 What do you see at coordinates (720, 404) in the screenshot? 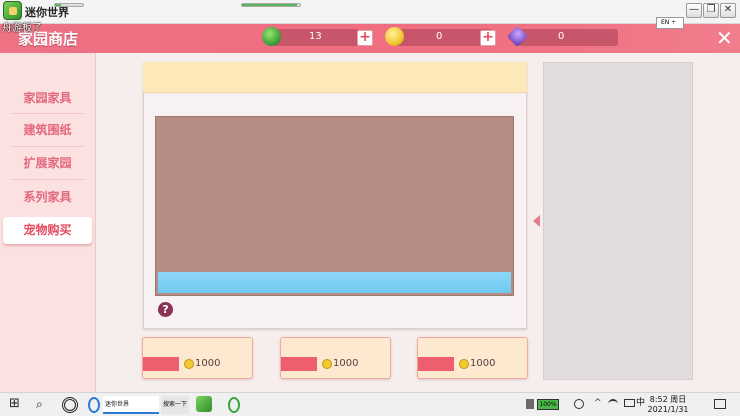
I see `notification-icon` at bounding box center [720, 404].